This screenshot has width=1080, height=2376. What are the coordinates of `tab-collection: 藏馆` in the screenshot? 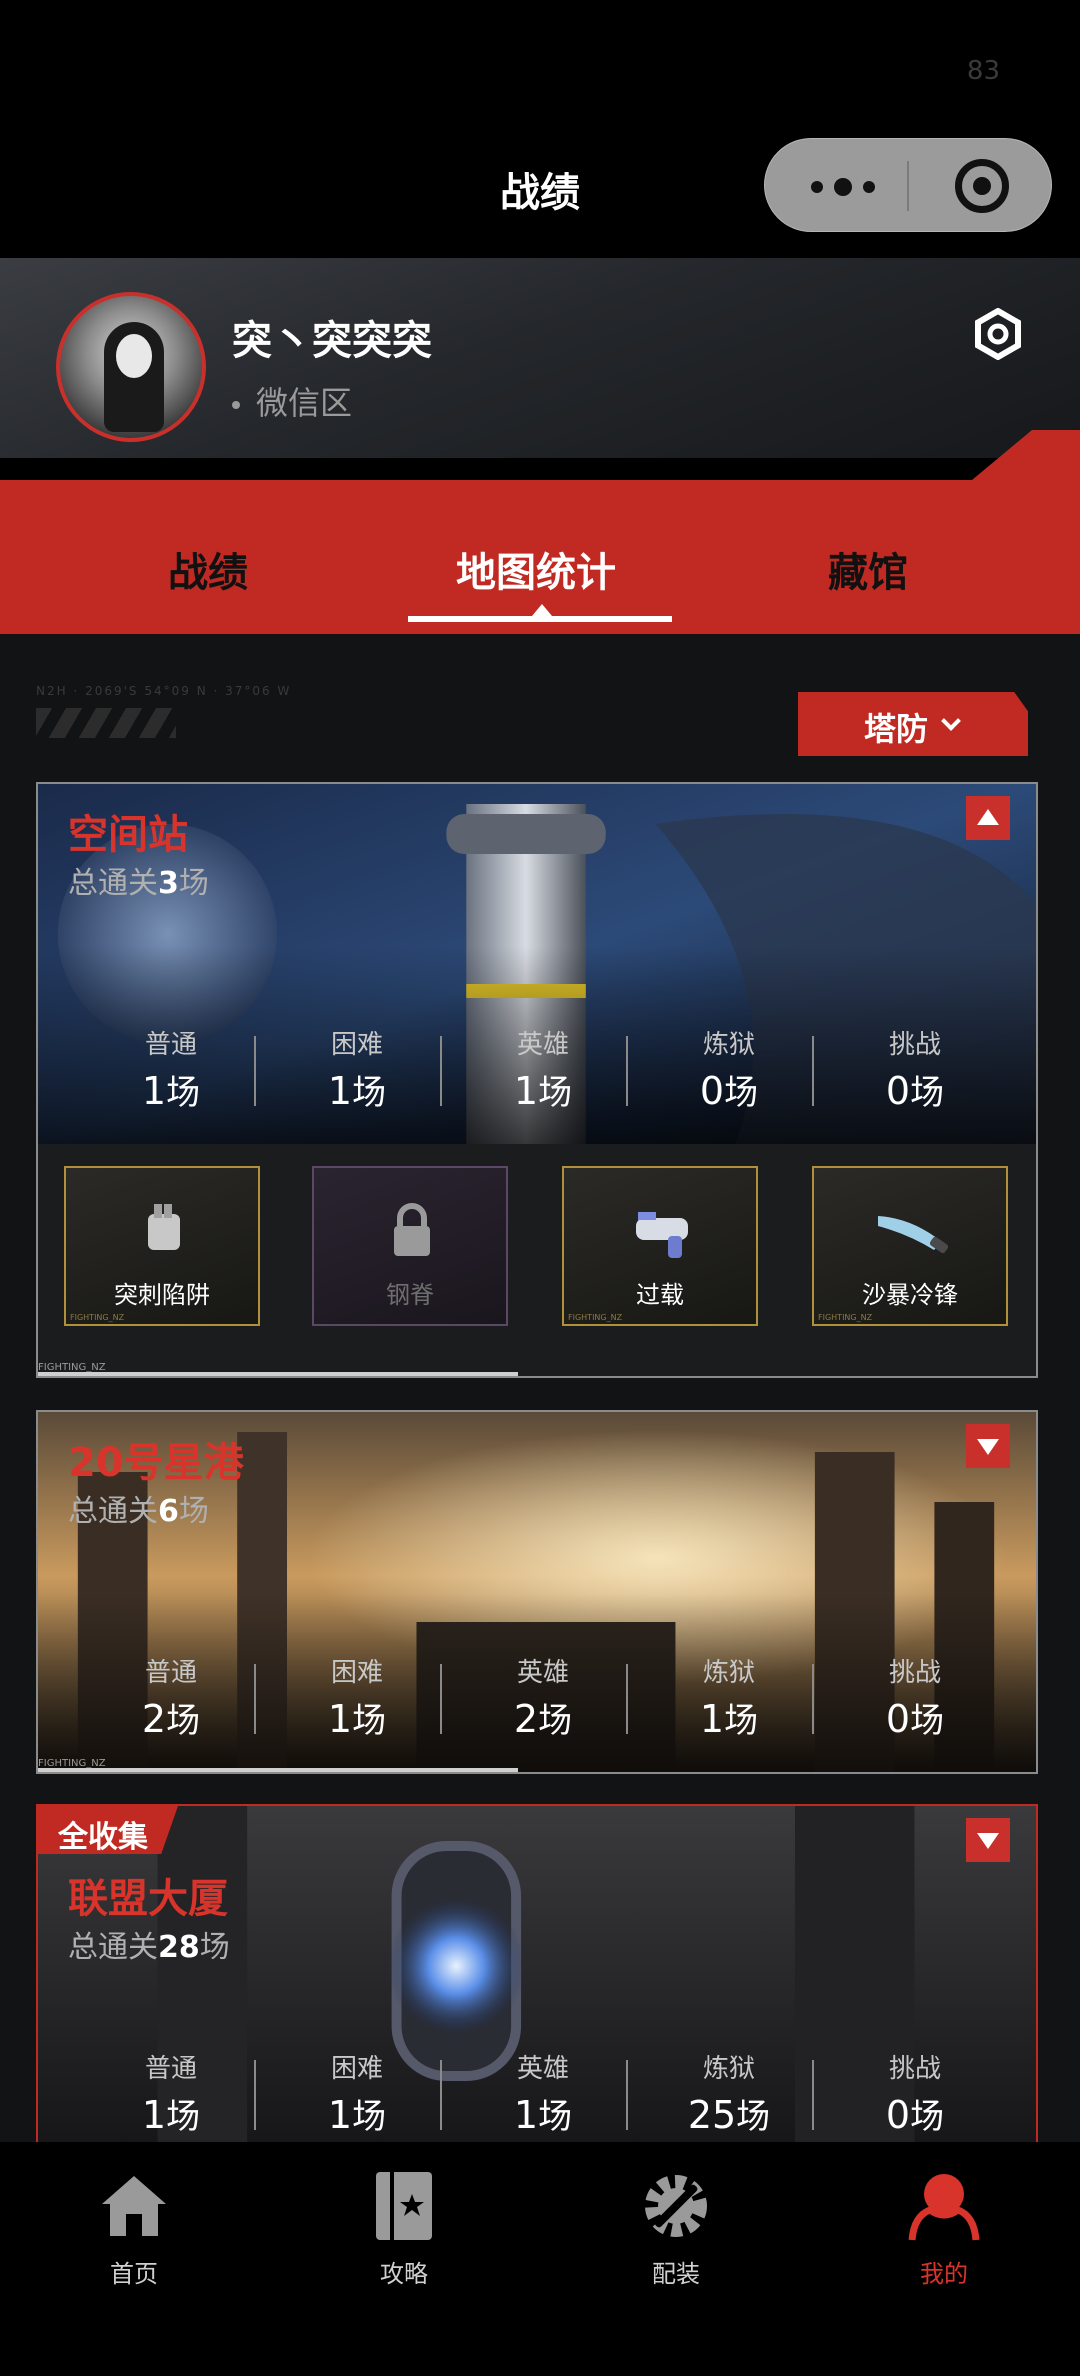 It's located at (868, 569).